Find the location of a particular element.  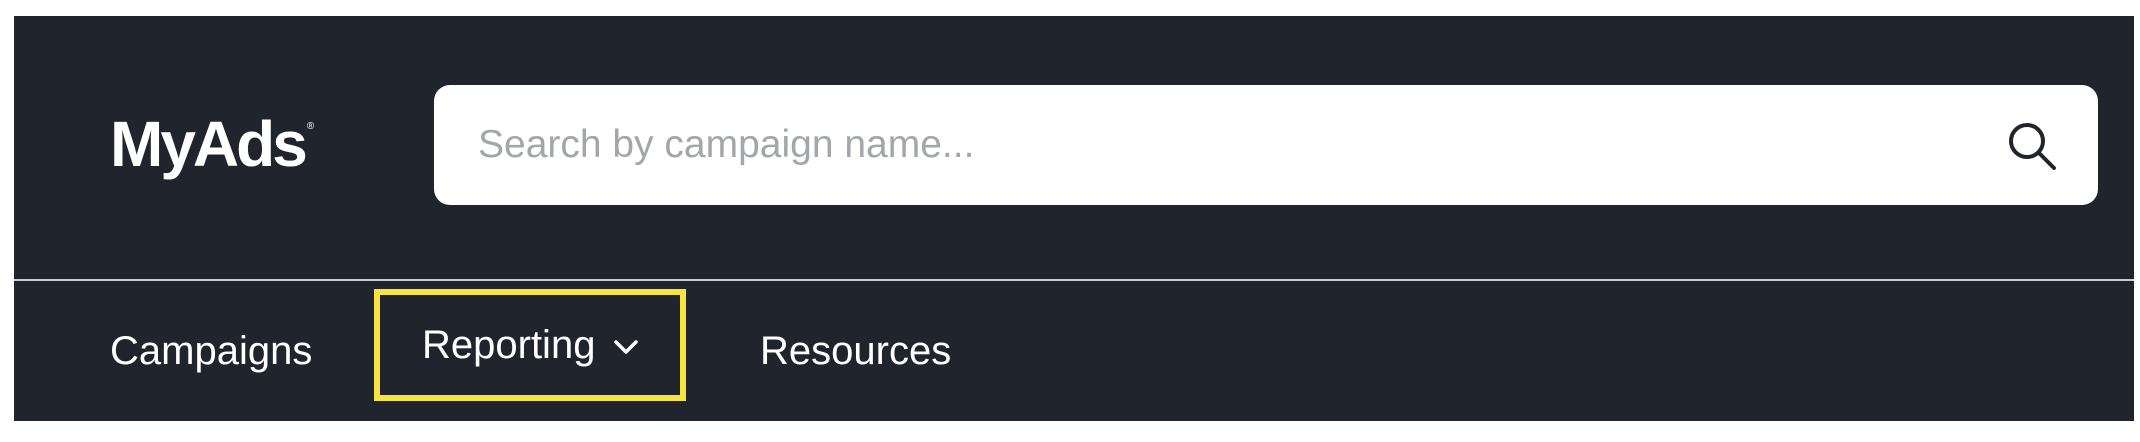

chevron-down-icon is located at coordinates (626, 347).